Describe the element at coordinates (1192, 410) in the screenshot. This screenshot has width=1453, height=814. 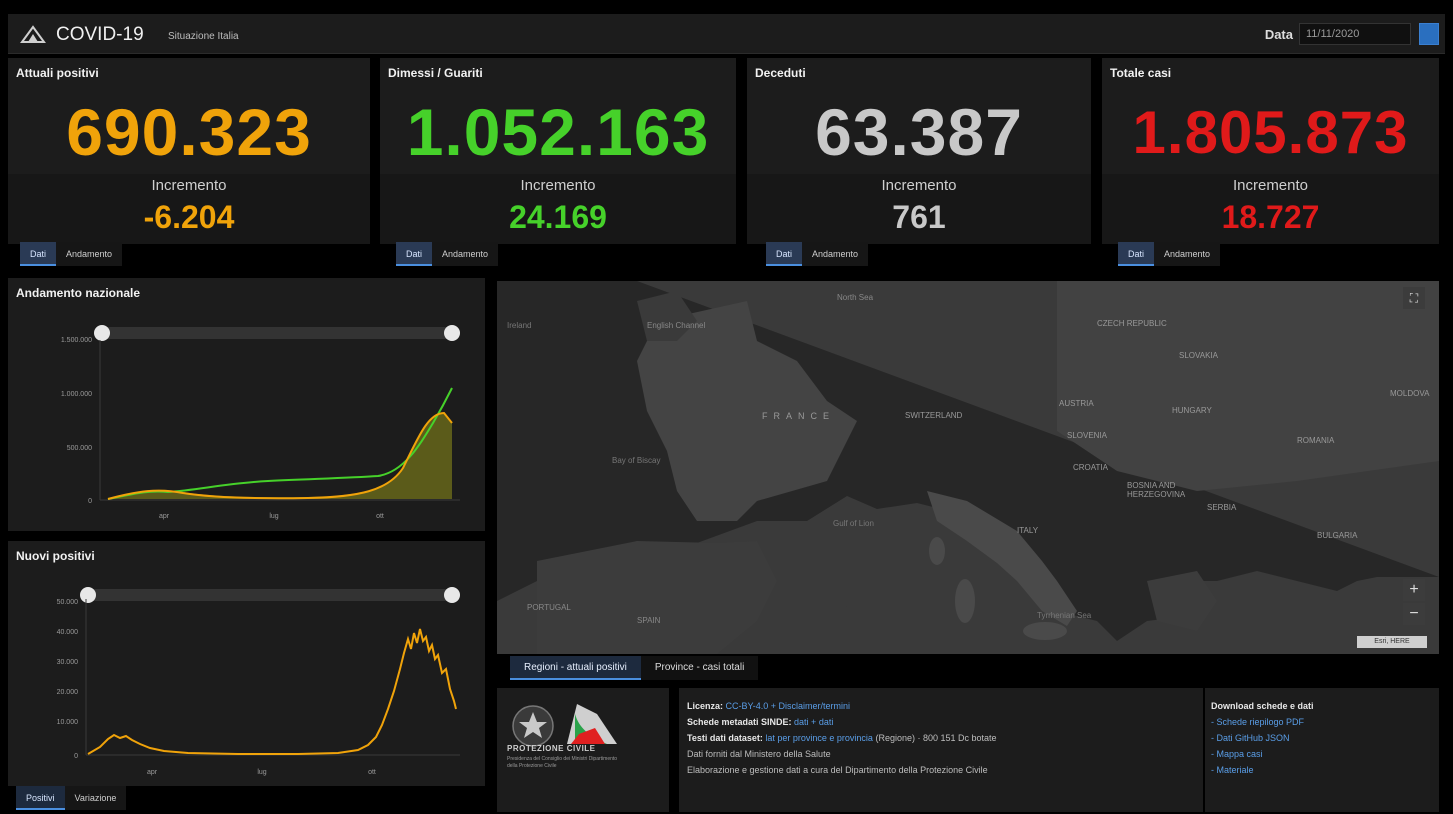
I see `map-label: HUNGARY` at that location.